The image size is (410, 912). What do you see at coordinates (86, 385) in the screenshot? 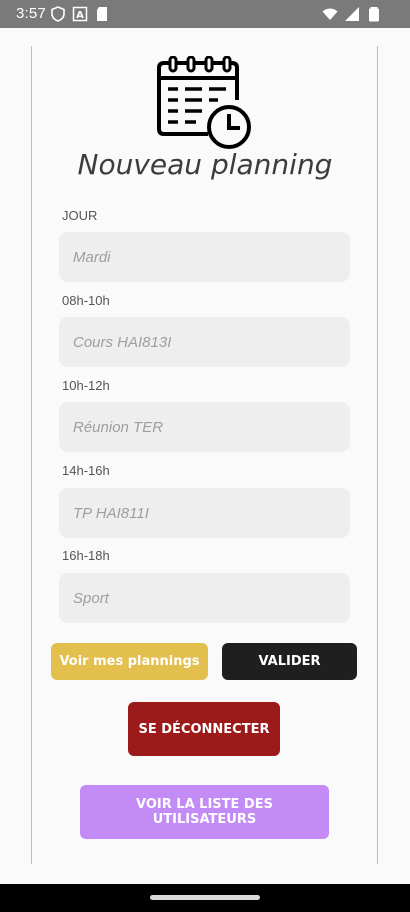
I see `slot-10-12-label: 10h-12h` at bounding box center [86, 385].